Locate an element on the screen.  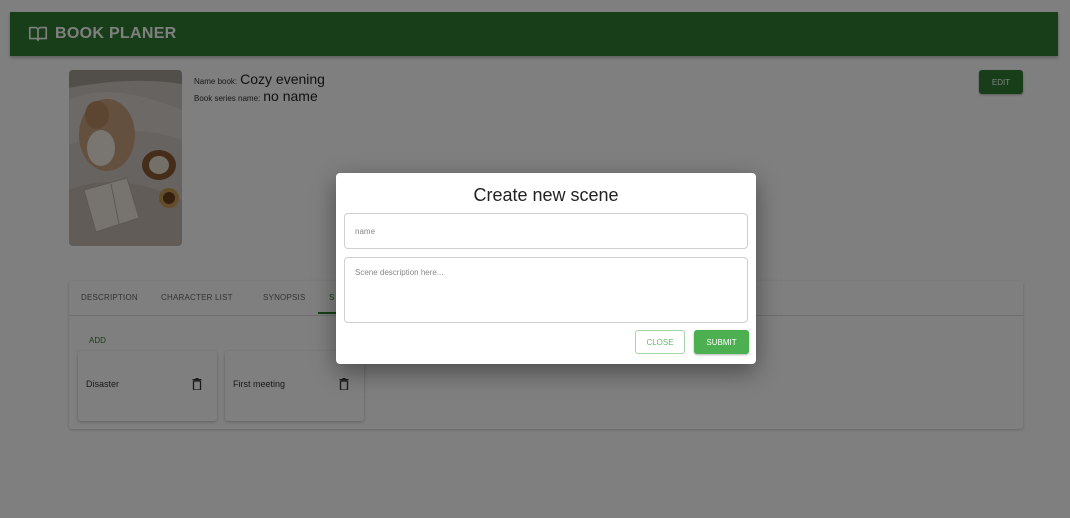
scene-description-input is located at coordinates (546, 290).